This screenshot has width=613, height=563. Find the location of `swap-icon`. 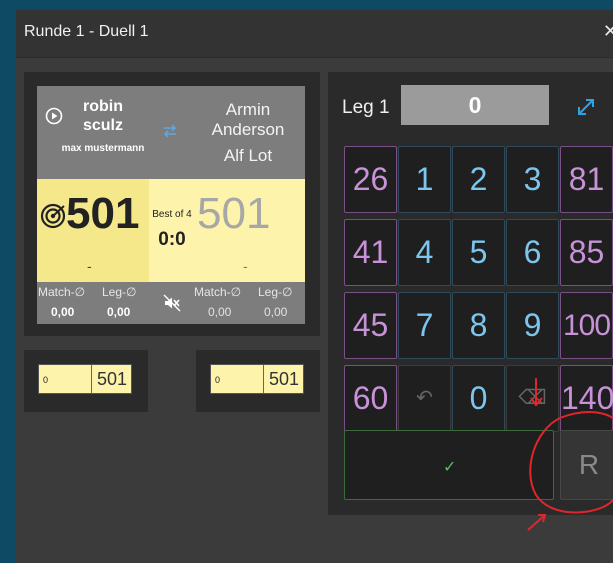

swap-icon is located at coordinates (170, 131).